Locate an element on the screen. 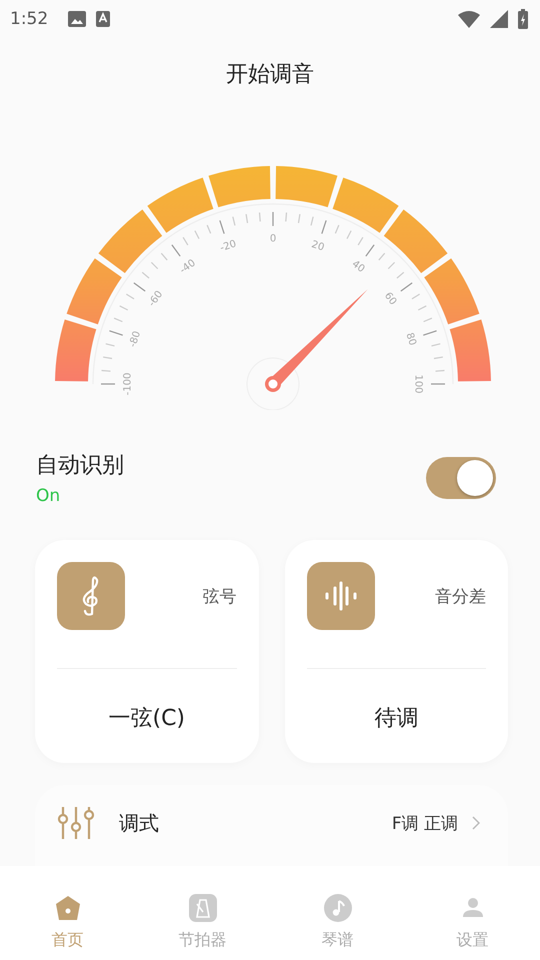  scale-label: 0 is located at coordinates (273, 239).